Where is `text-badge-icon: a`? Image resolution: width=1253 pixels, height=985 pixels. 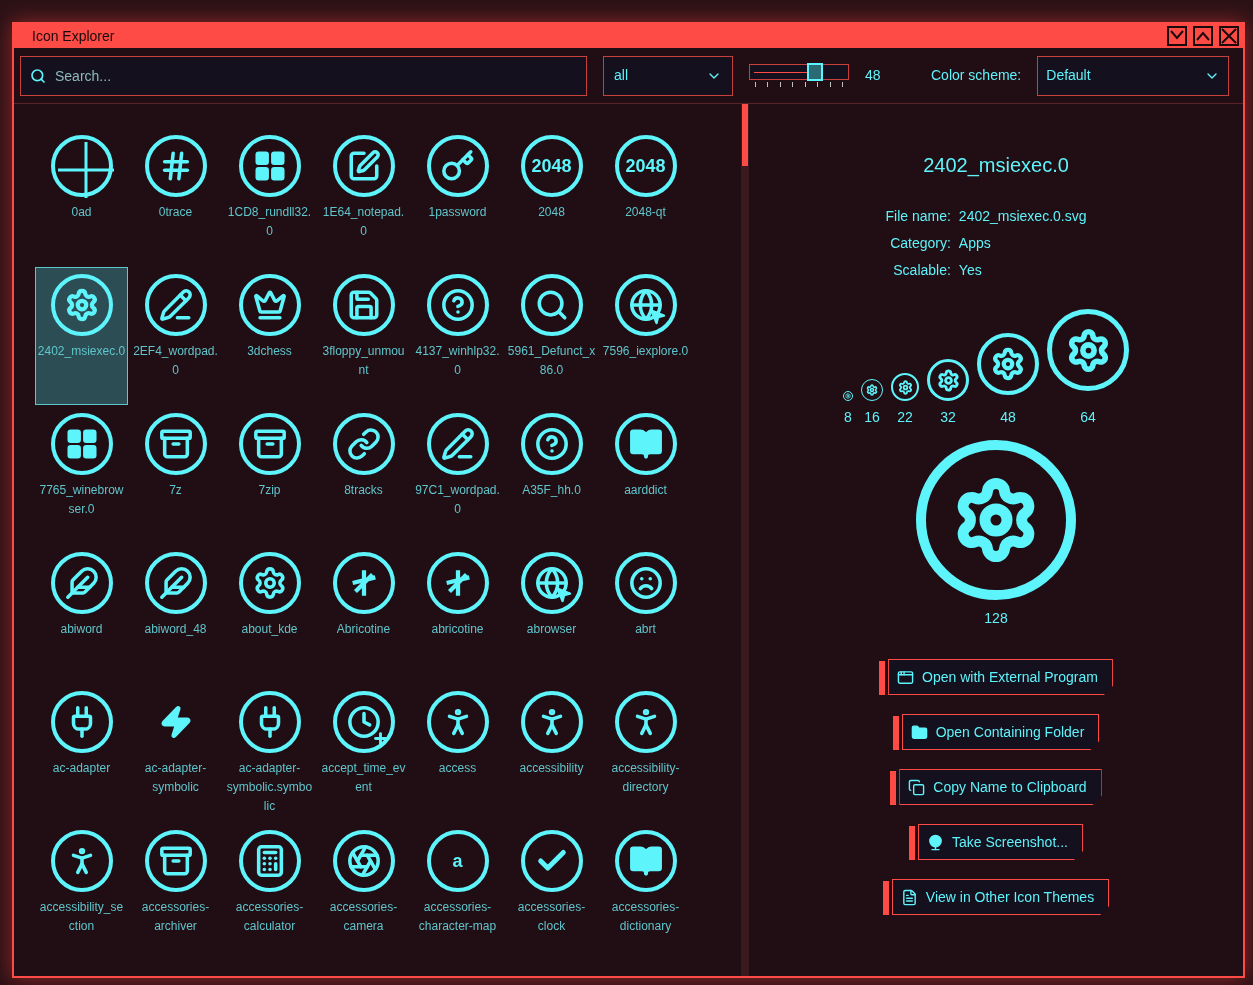 text-badge-icon: a is located at coordinates (457, 861).